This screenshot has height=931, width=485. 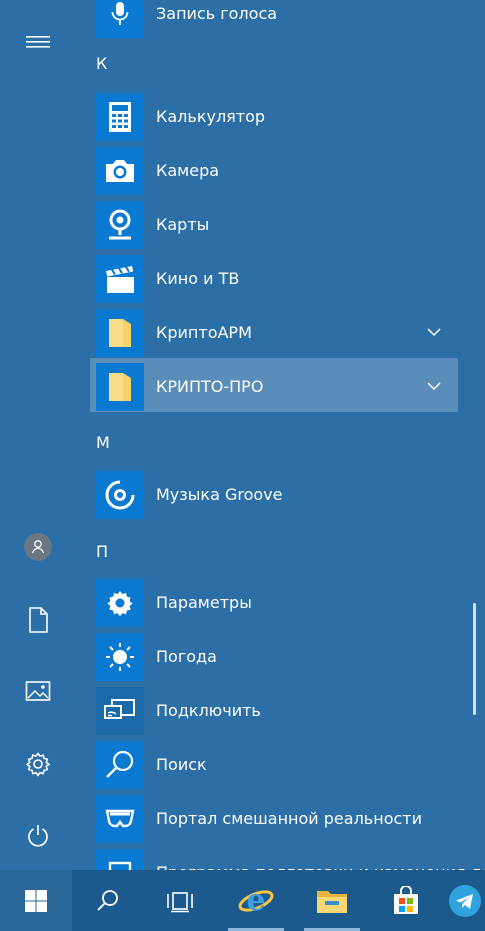 I want to click on user-button, so click(x=38, y=547).